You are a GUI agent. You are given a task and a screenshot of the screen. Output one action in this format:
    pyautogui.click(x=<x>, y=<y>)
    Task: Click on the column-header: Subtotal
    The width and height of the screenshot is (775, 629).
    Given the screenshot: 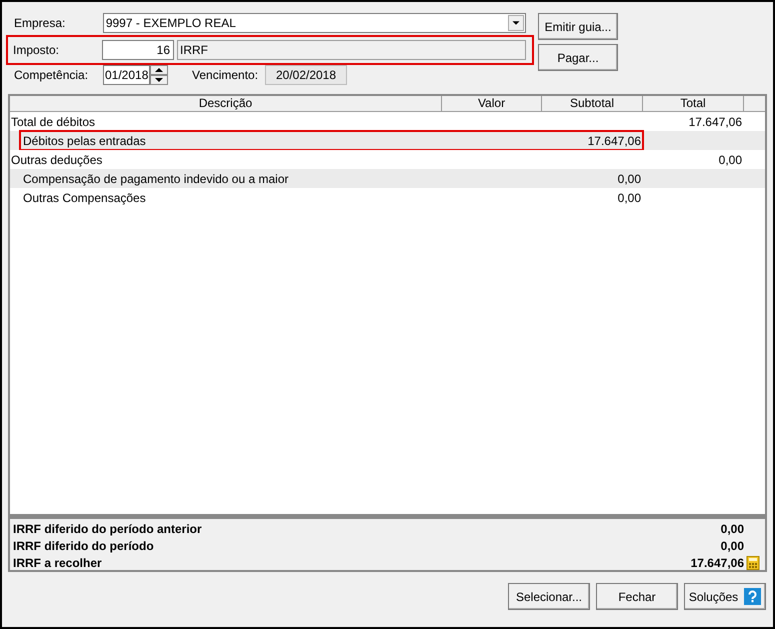 What is the action you would take?
    pyautogui.click(x=592, y=103)
    